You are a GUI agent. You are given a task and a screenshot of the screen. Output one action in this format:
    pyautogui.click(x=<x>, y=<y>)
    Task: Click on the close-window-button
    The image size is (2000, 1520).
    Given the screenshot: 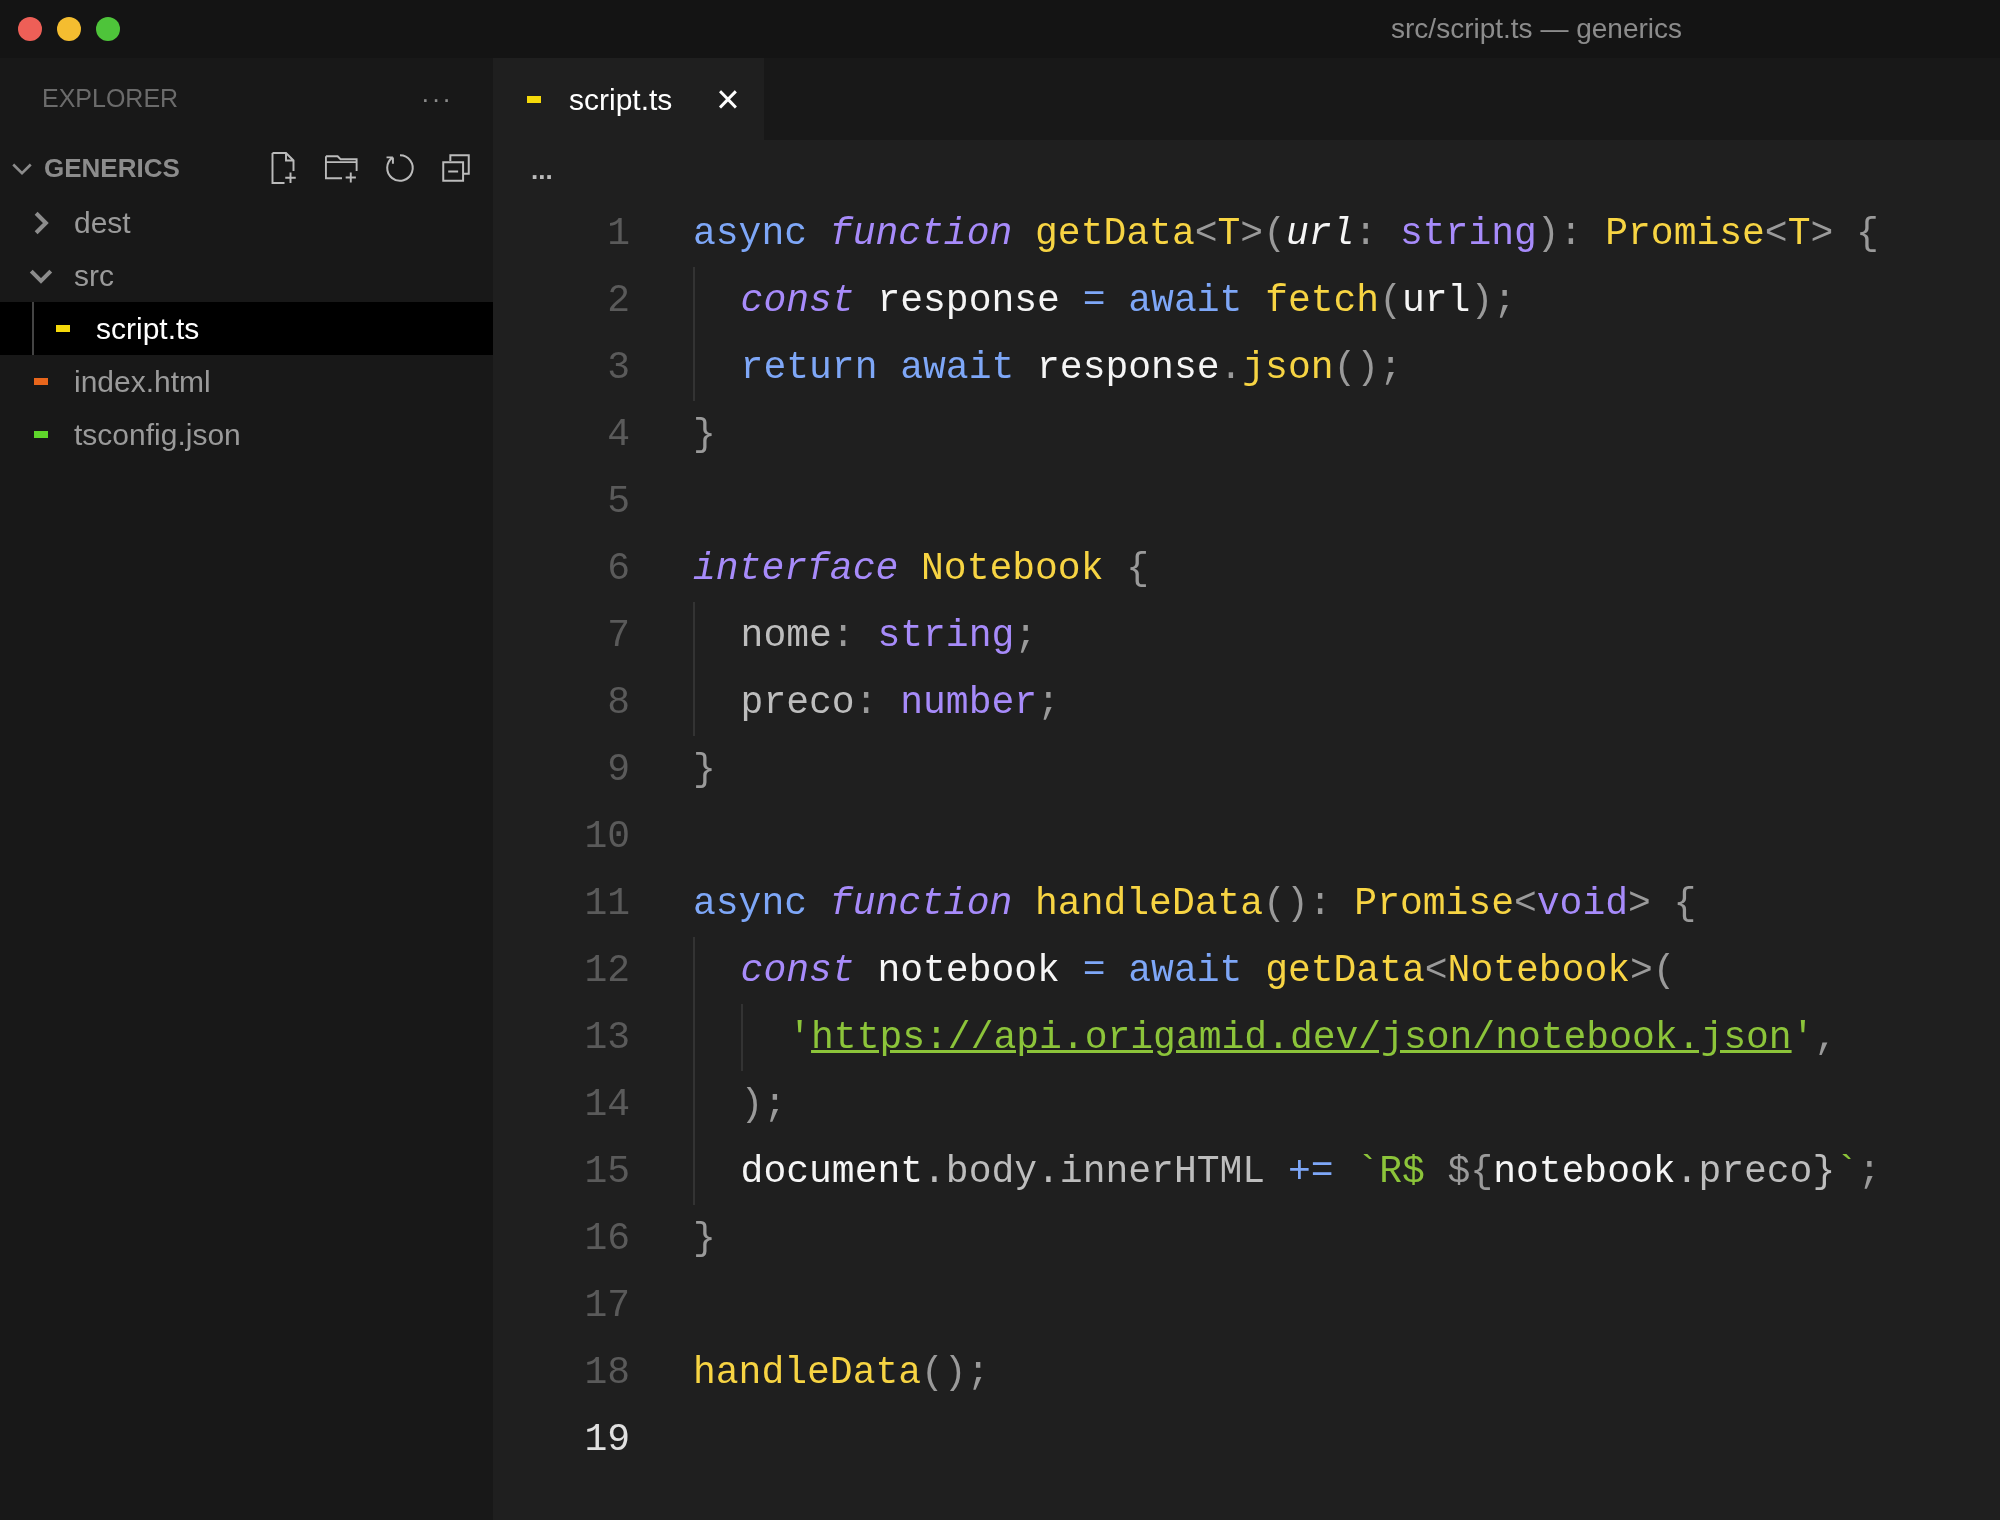 What is the action you would take?
    pyautogui.click(x=30, y=29)
    